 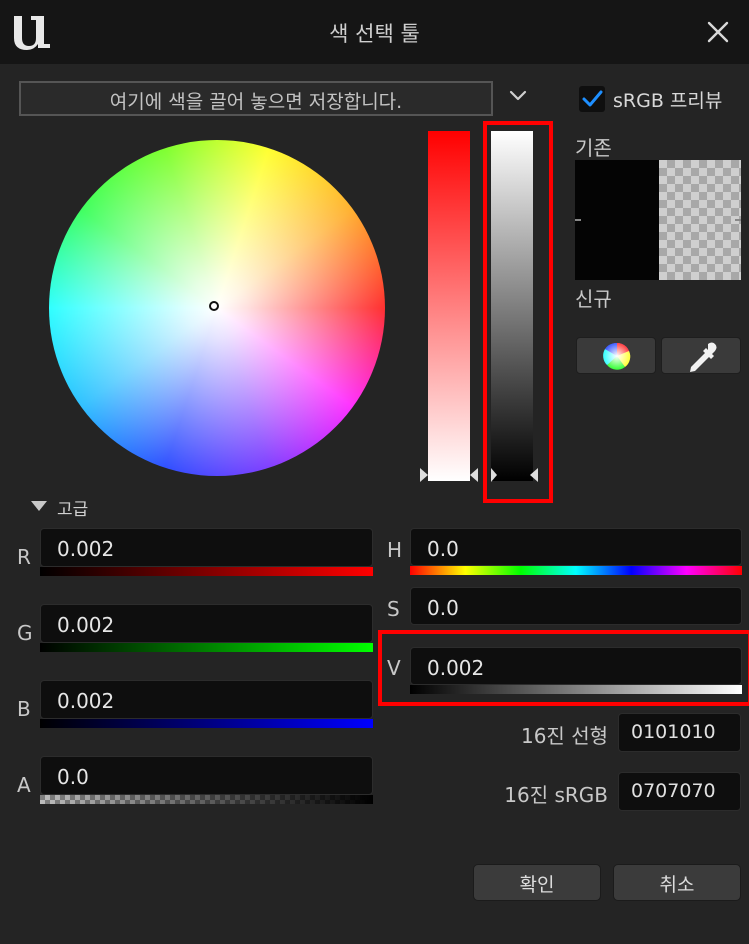 I want to click on s-channel-input: 0.0, so click(x=576, y=606).